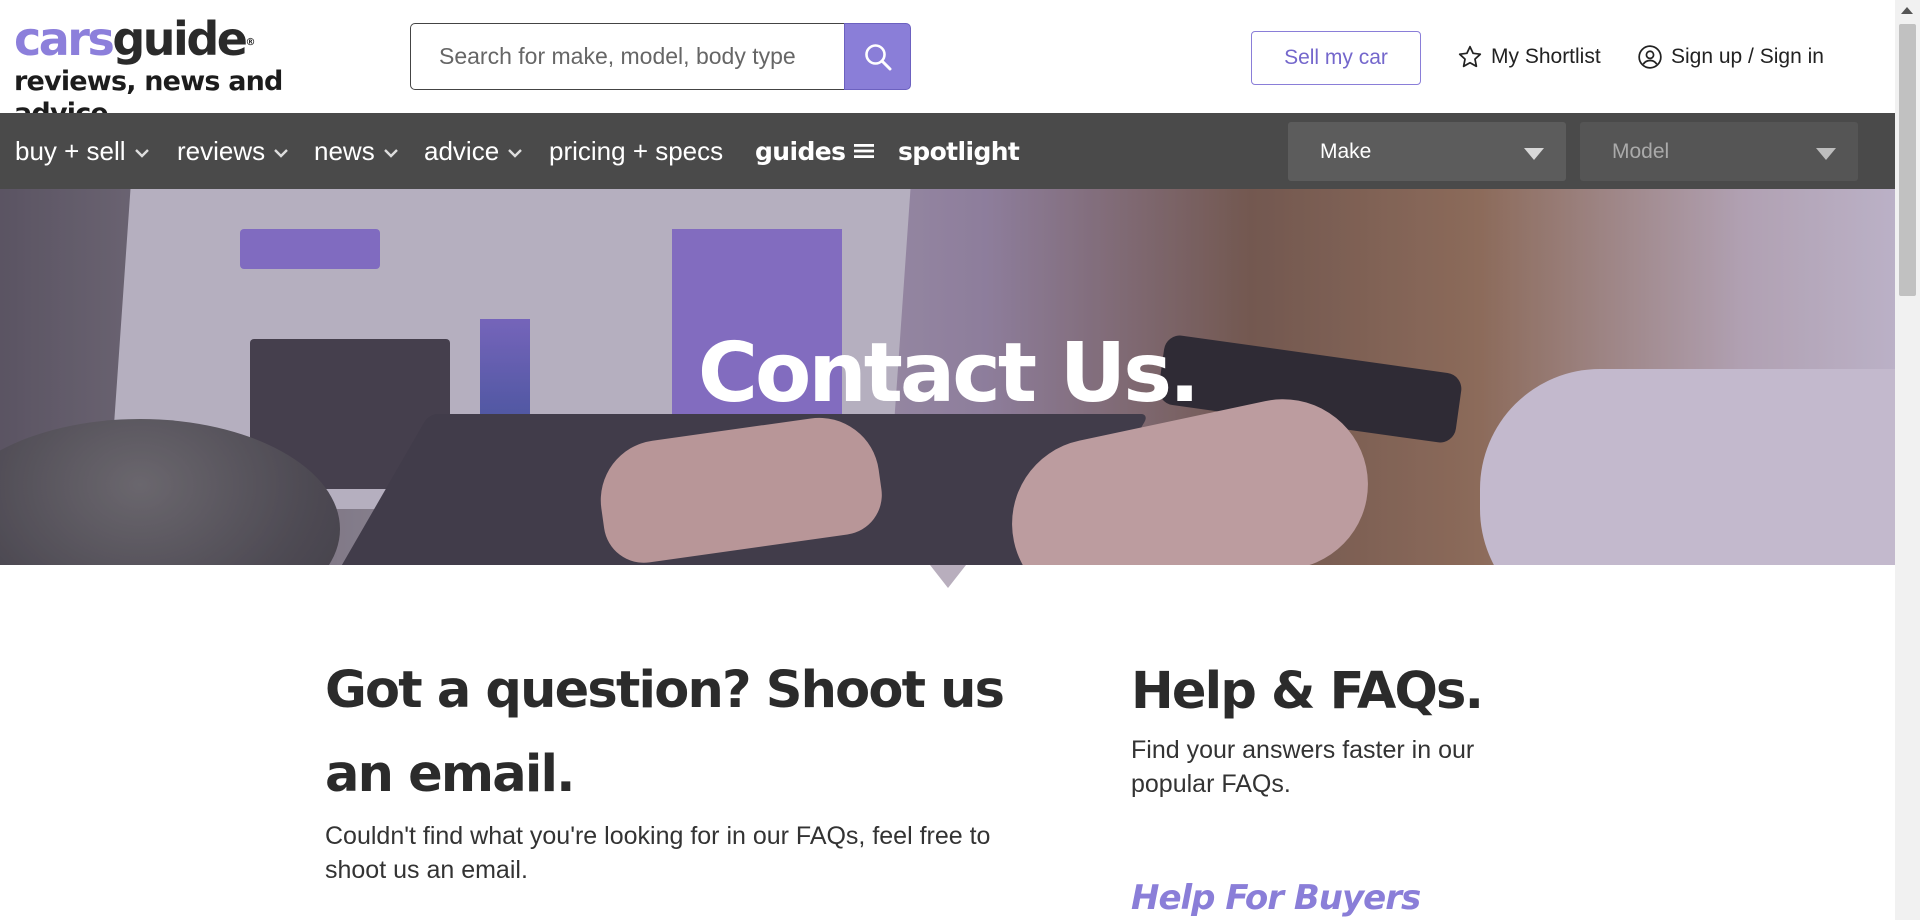 This screenshot has height=920, width=1920. Describe the element at coordinates (221, 150) in the screenshot. I see `nav-reviews-label: reviews` at that location.